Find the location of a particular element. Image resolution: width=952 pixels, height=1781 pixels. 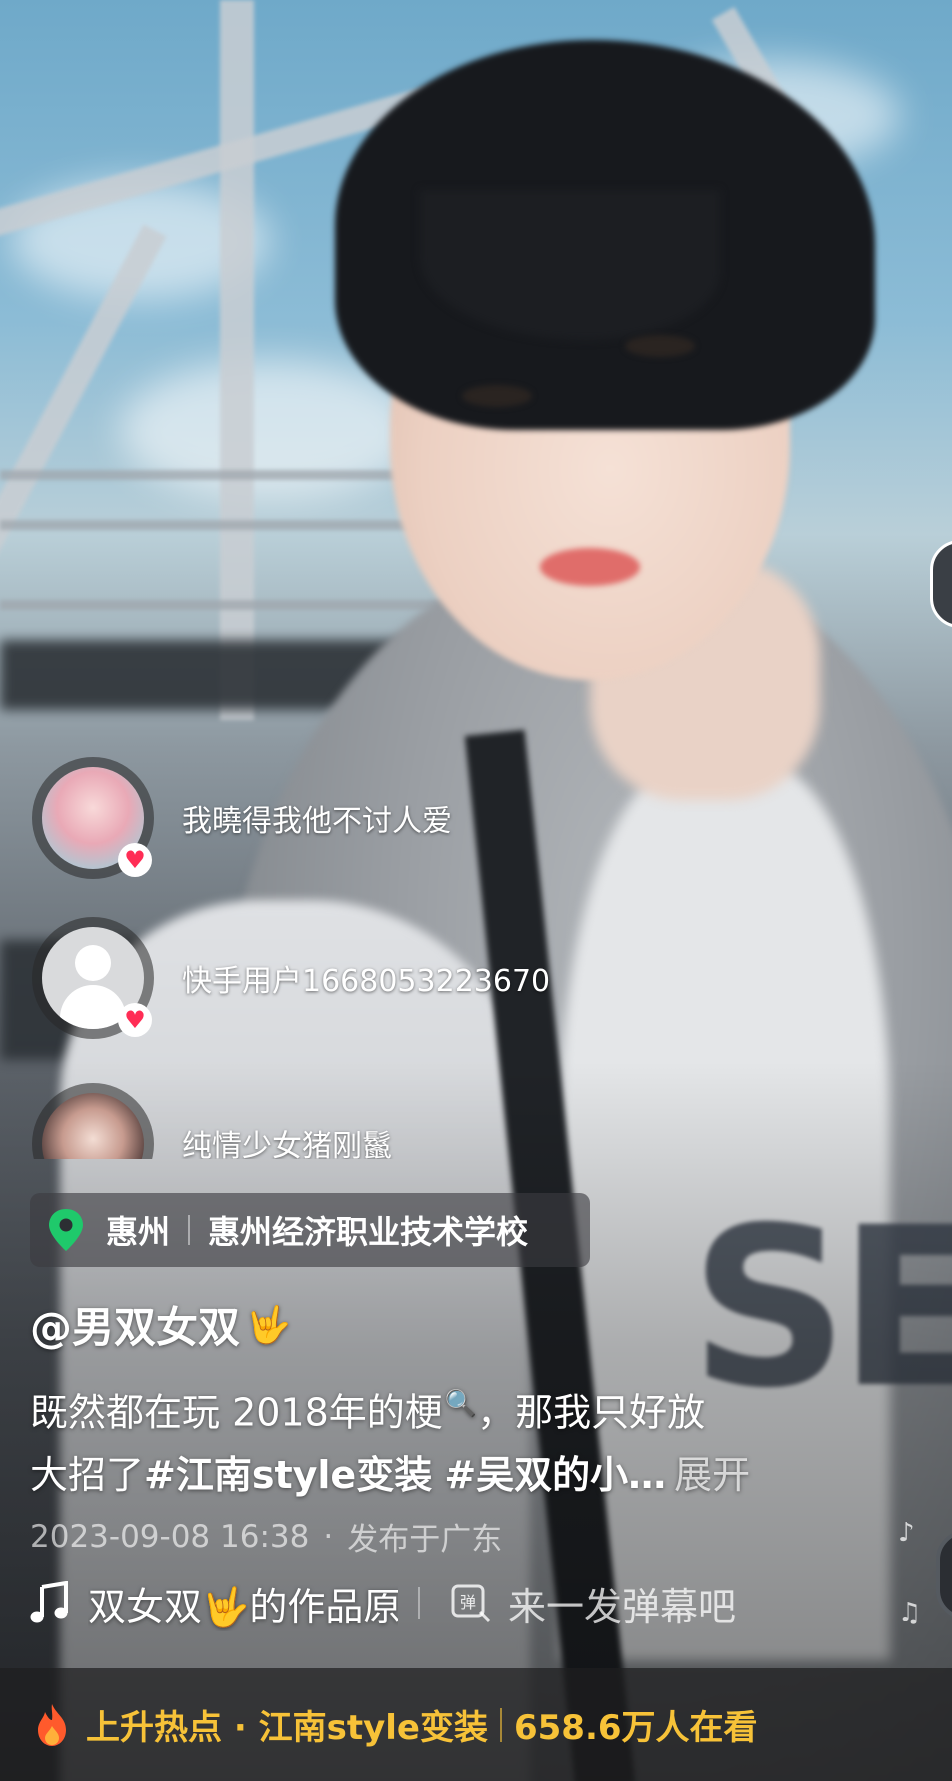

music-note-icon: ♫ is located at coordinates (910, 1613).